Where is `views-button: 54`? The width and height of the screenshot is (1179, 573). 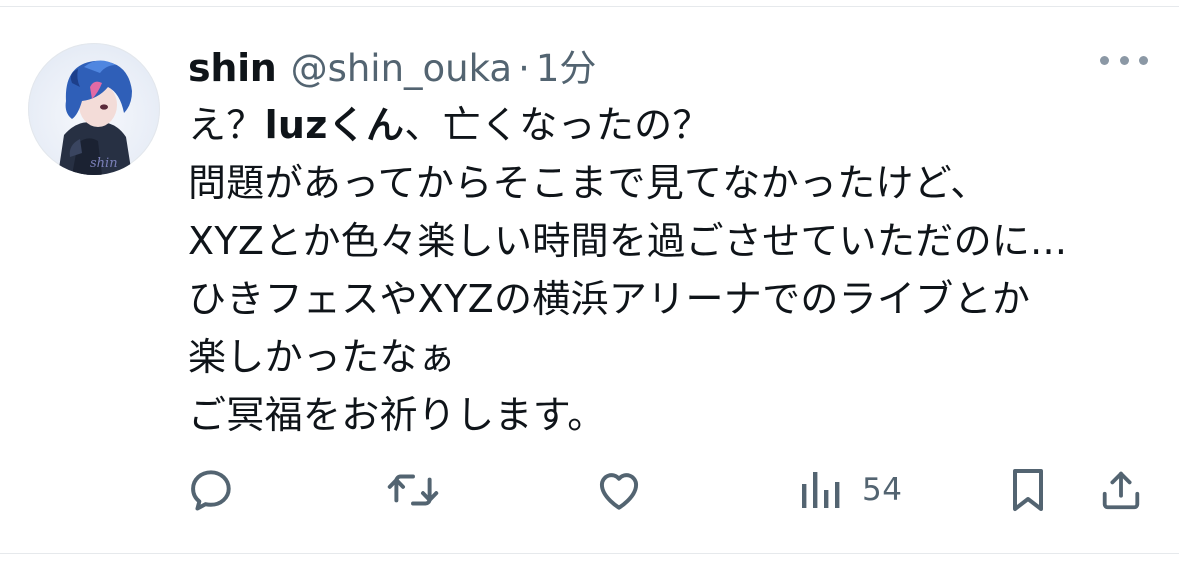
views-button: 54 is located at coordinates (850, 490).